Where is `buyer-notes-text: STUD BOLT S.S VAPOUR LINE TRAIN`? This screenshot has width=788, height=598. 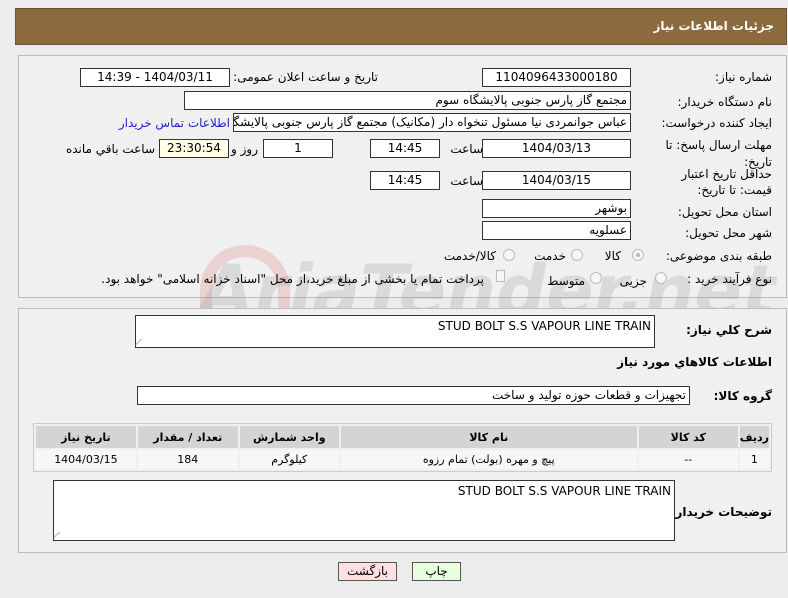 buyer-notes-text: STUD BOLT S.S VAPOUR LINE TRAIN is located at coordinates (564, 491).